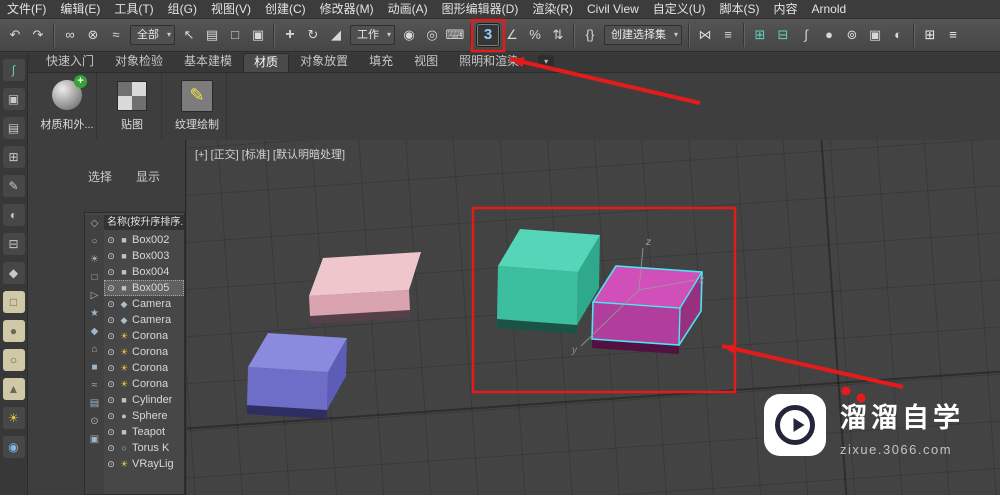 The width and height of the screenshot is (1000, 495). What do you see at coordinates (144, 304) in the screenshot?
I see `scene-object-row: ⊙ ◆ Camera` at bounding box center [144, 304].